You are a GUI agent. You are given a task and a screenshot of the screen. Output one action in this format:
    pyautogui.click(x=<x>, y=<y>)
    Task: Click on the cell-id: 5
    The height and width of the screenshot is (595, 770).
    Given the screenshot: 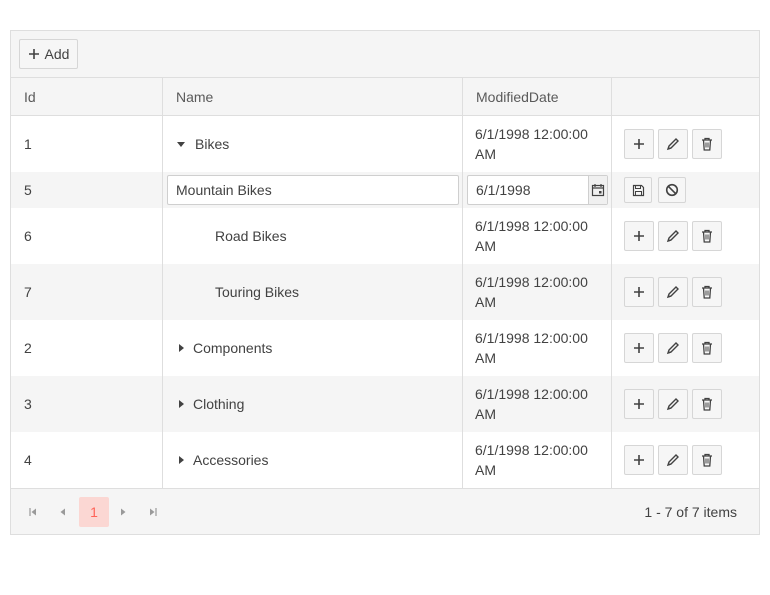 What is the action you would take?
    pyautogui.click(x=28, y=190)
    